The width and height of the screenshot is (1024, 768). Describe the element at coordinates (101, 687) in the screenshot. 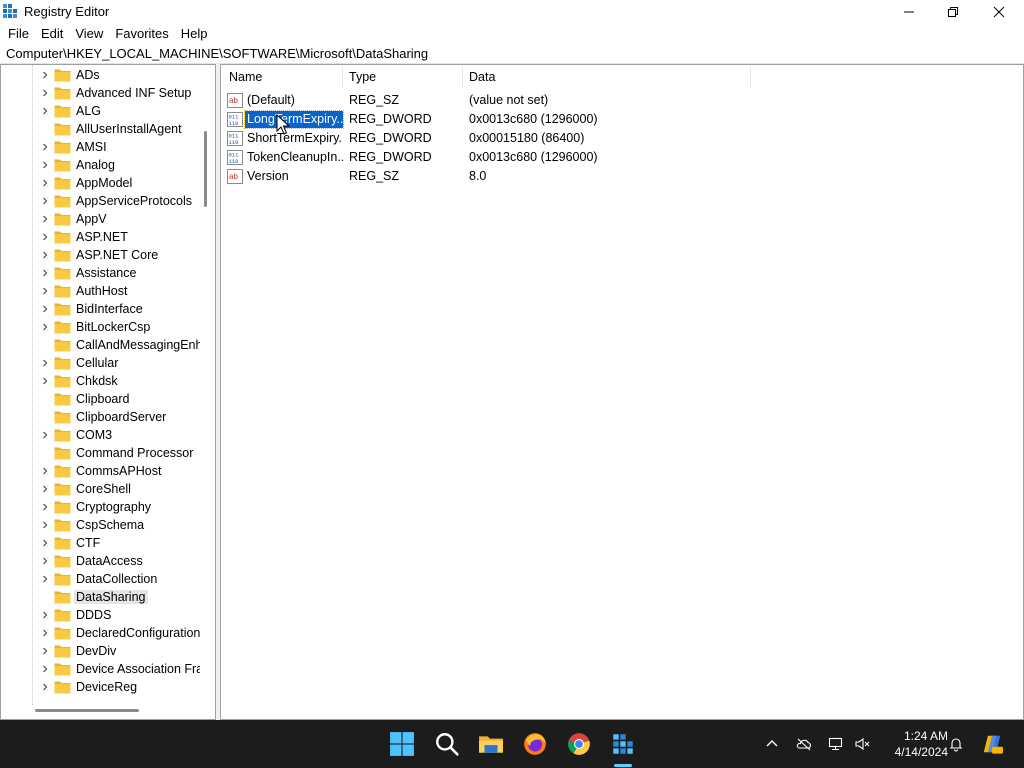

I see `tree-item: DeviceReg` at that location.